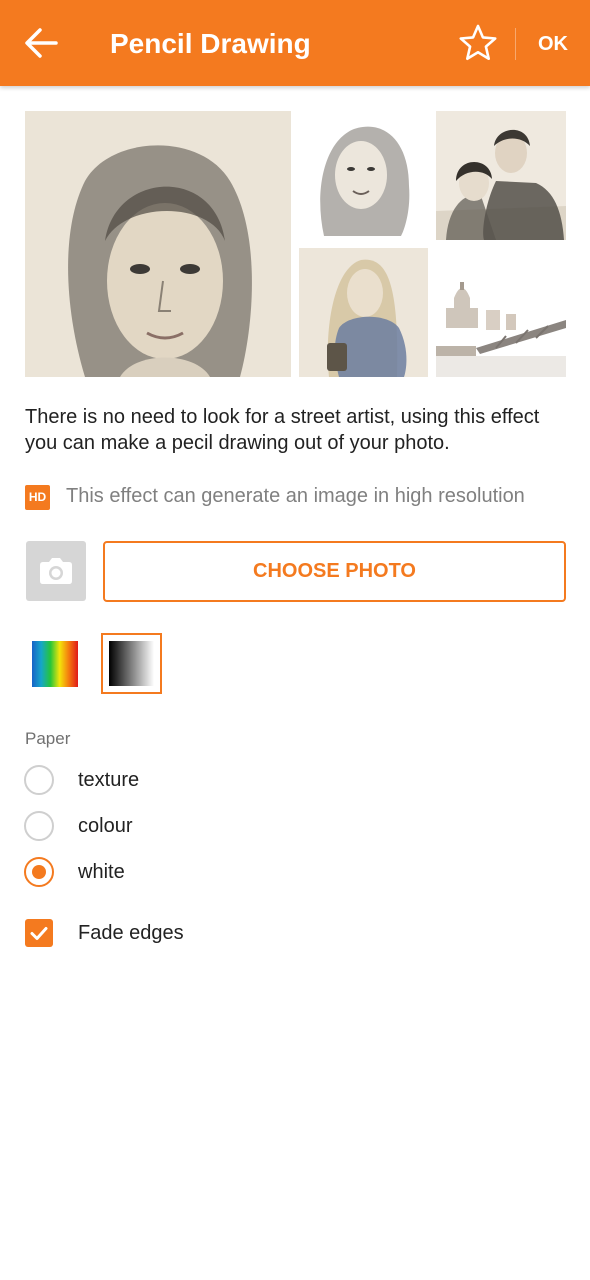 The height and width of the screenshot is (1280, 590). Describe the element at coordinates (101, 872) in the screenshot. I see `radio-label: white` at that location.